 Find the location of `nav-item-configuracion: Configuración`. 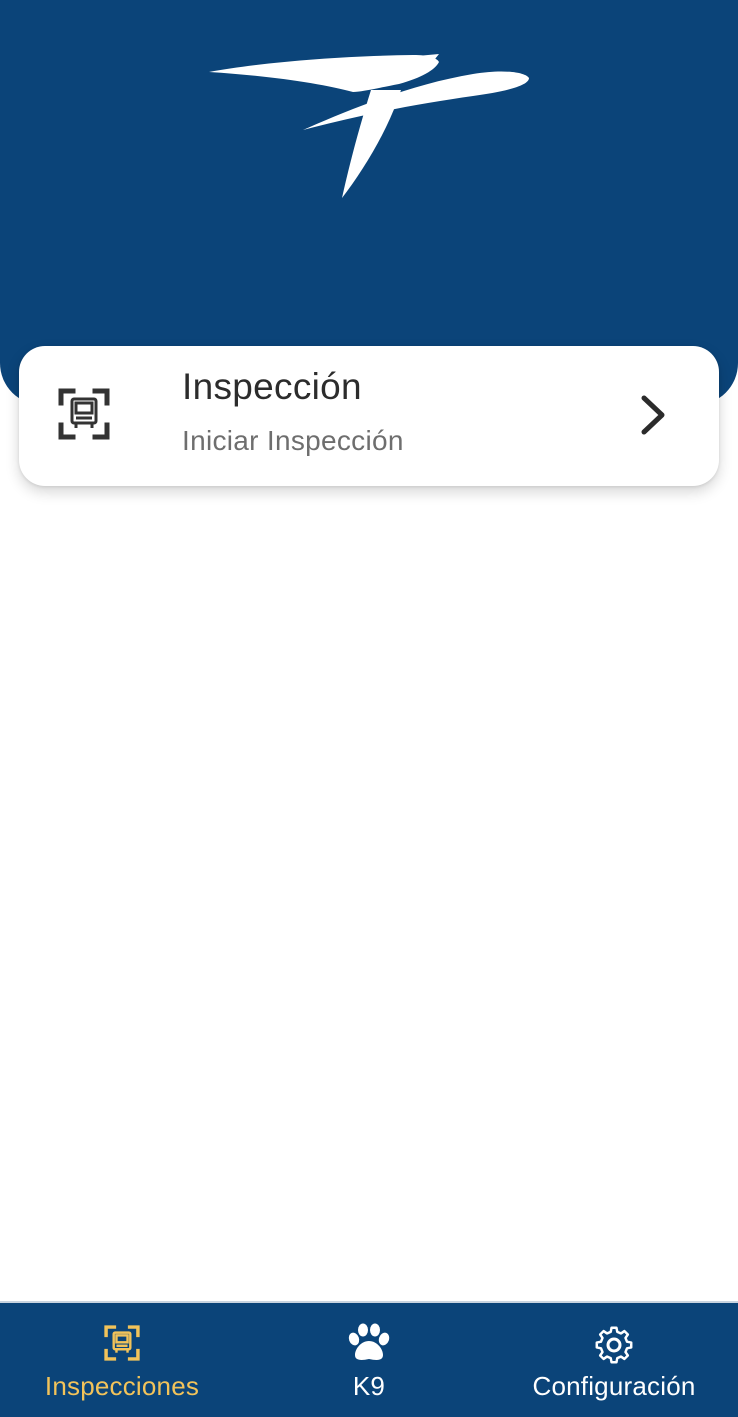

nav-item-configuracion: Configuración is located at coordinates (614, 1360).